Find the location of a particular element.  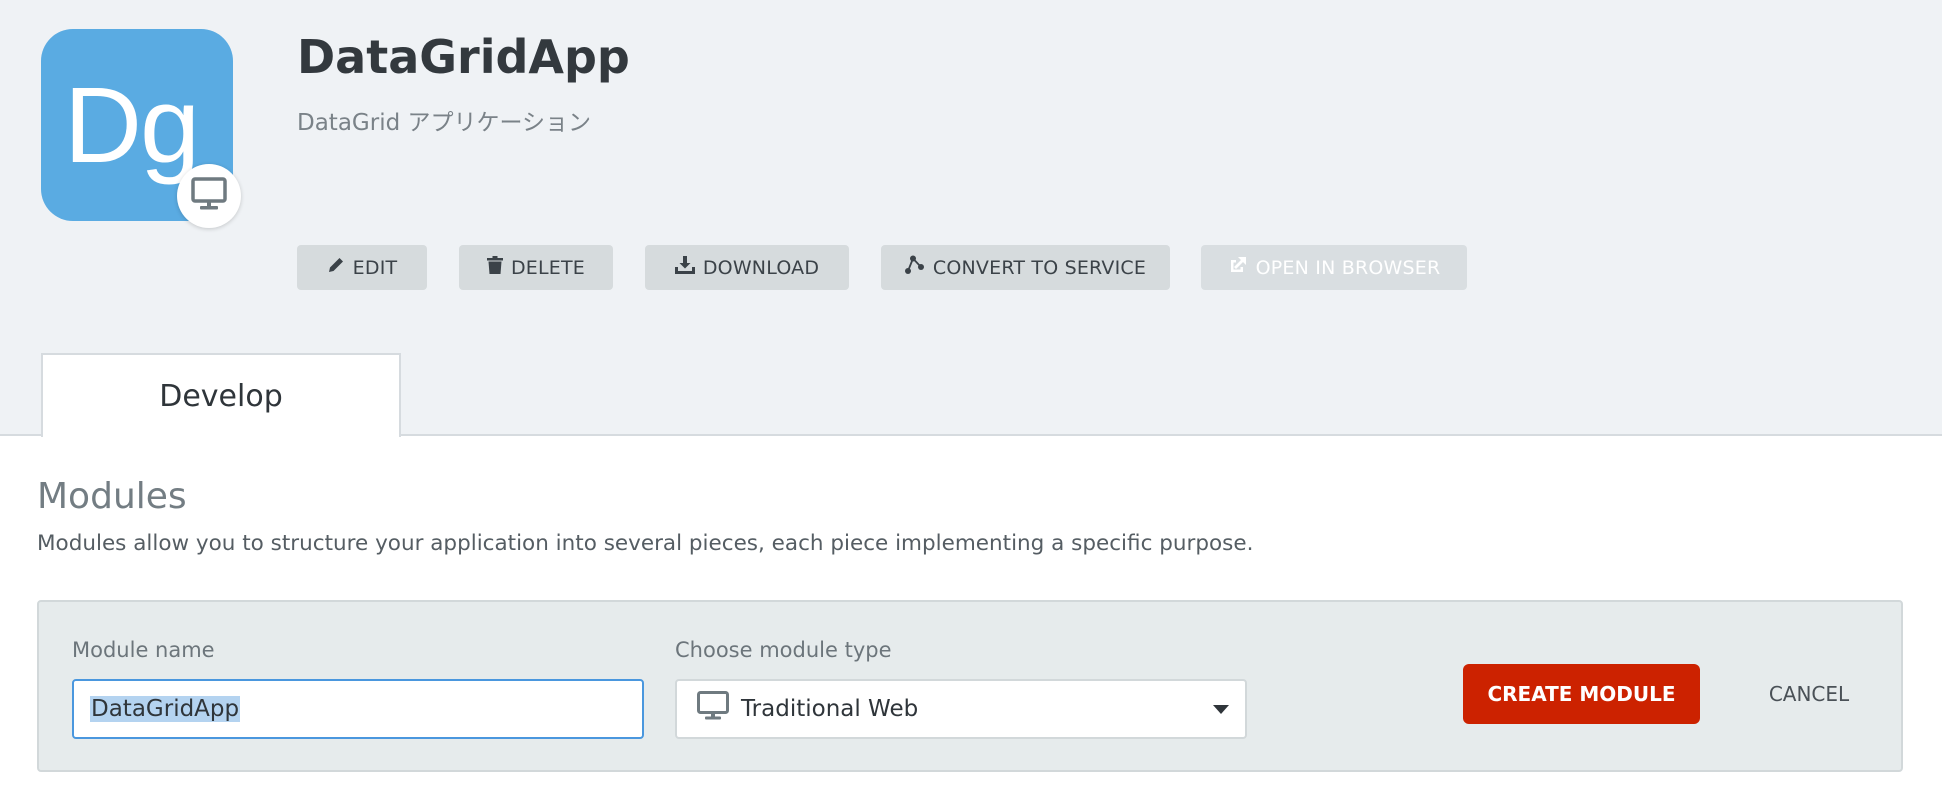

tab-develop: Develop is located at coordinates (221, 395).